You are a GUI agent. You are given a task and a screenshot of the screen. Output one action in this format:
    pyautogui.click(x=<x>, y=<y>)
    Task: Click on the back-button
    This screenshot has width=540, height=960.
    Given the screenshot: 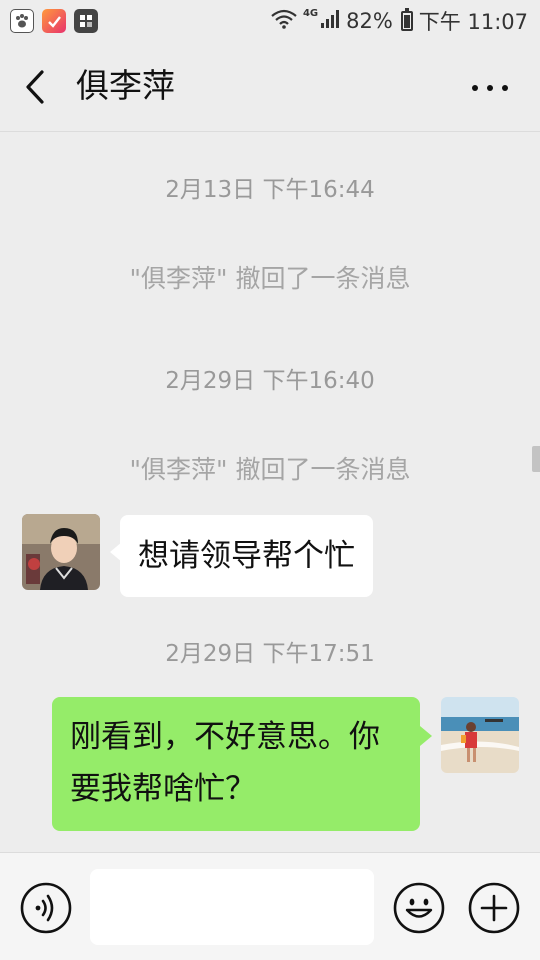 What is the action you would take?
    pyautogui.click(x=38, y=87)
    